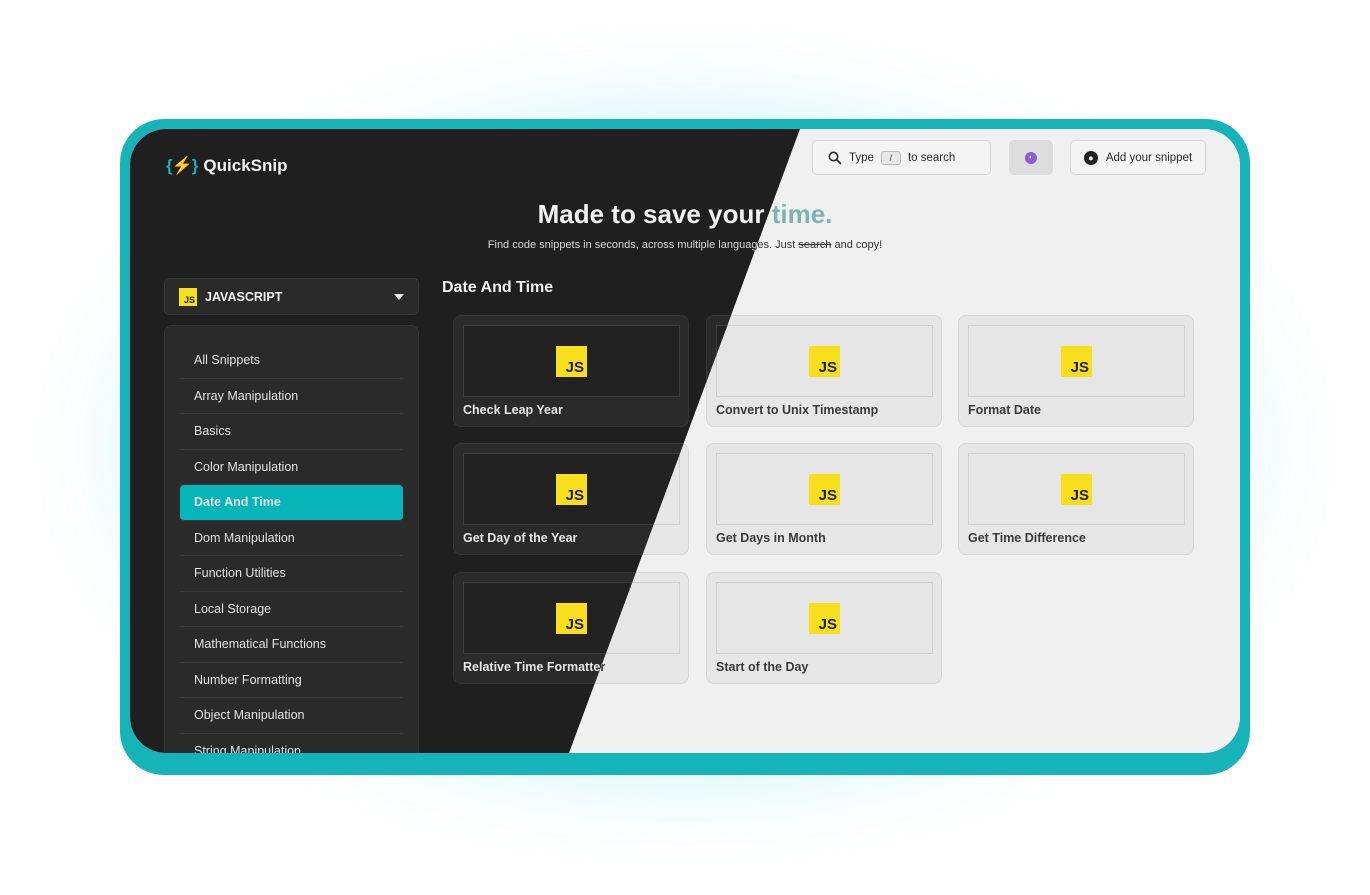  What do you see at coordinates (520, 538) in the screenshot?
I see `card-title: Get Day of the Year` at bounding box center [520, 538].